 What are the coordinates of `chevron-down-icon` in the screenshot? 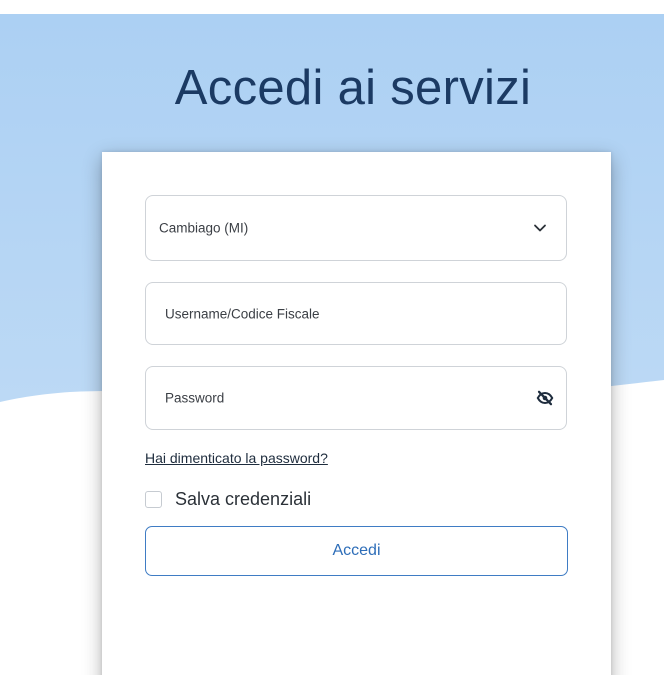 It's located at (540, 228).